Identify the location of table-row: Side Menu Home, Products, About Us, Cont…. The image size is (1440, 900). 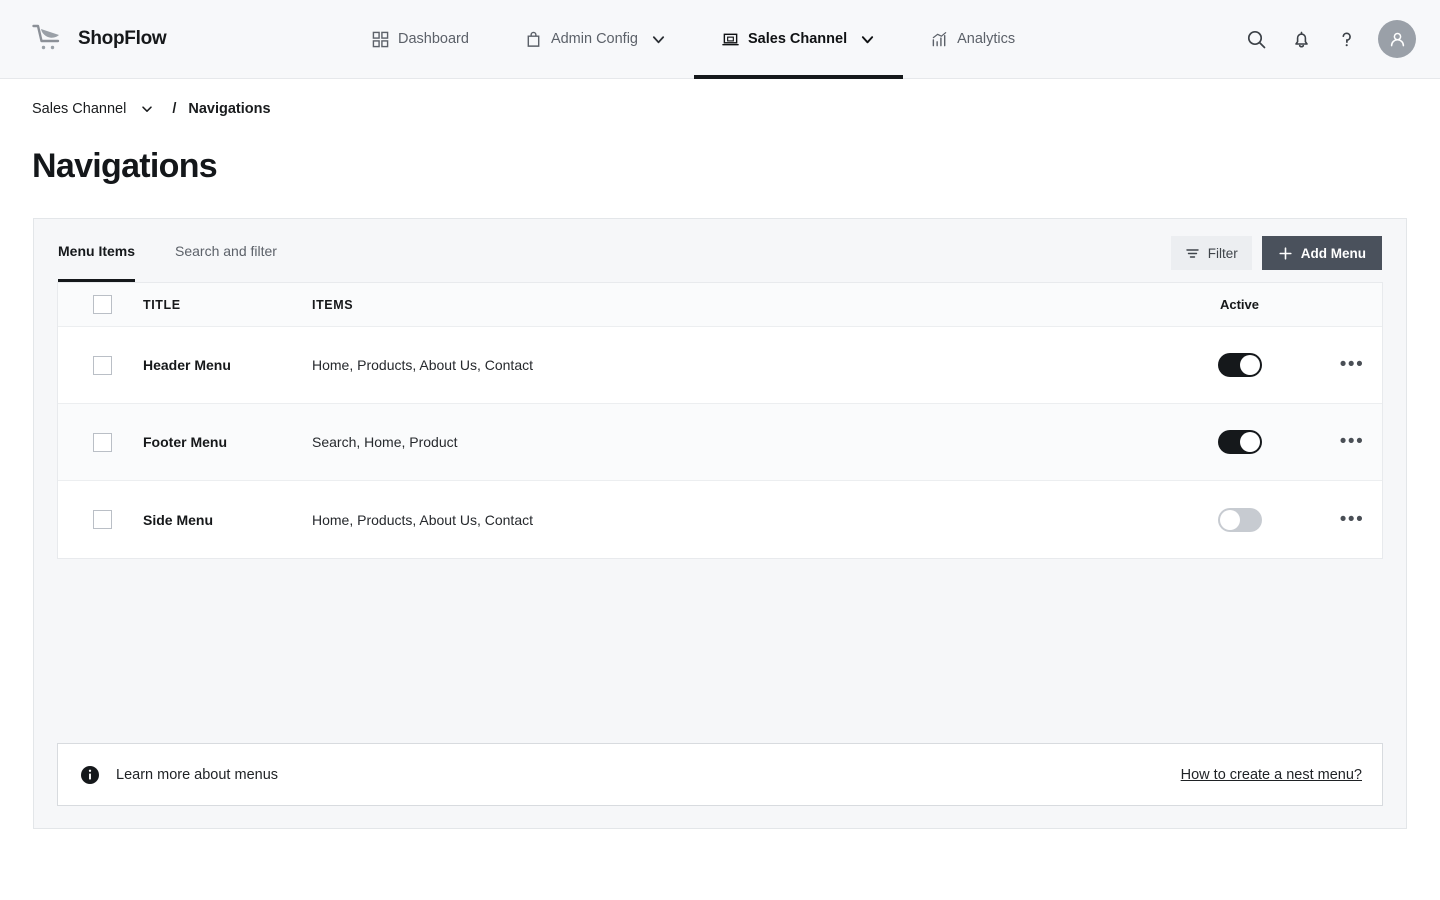
(720, 519).